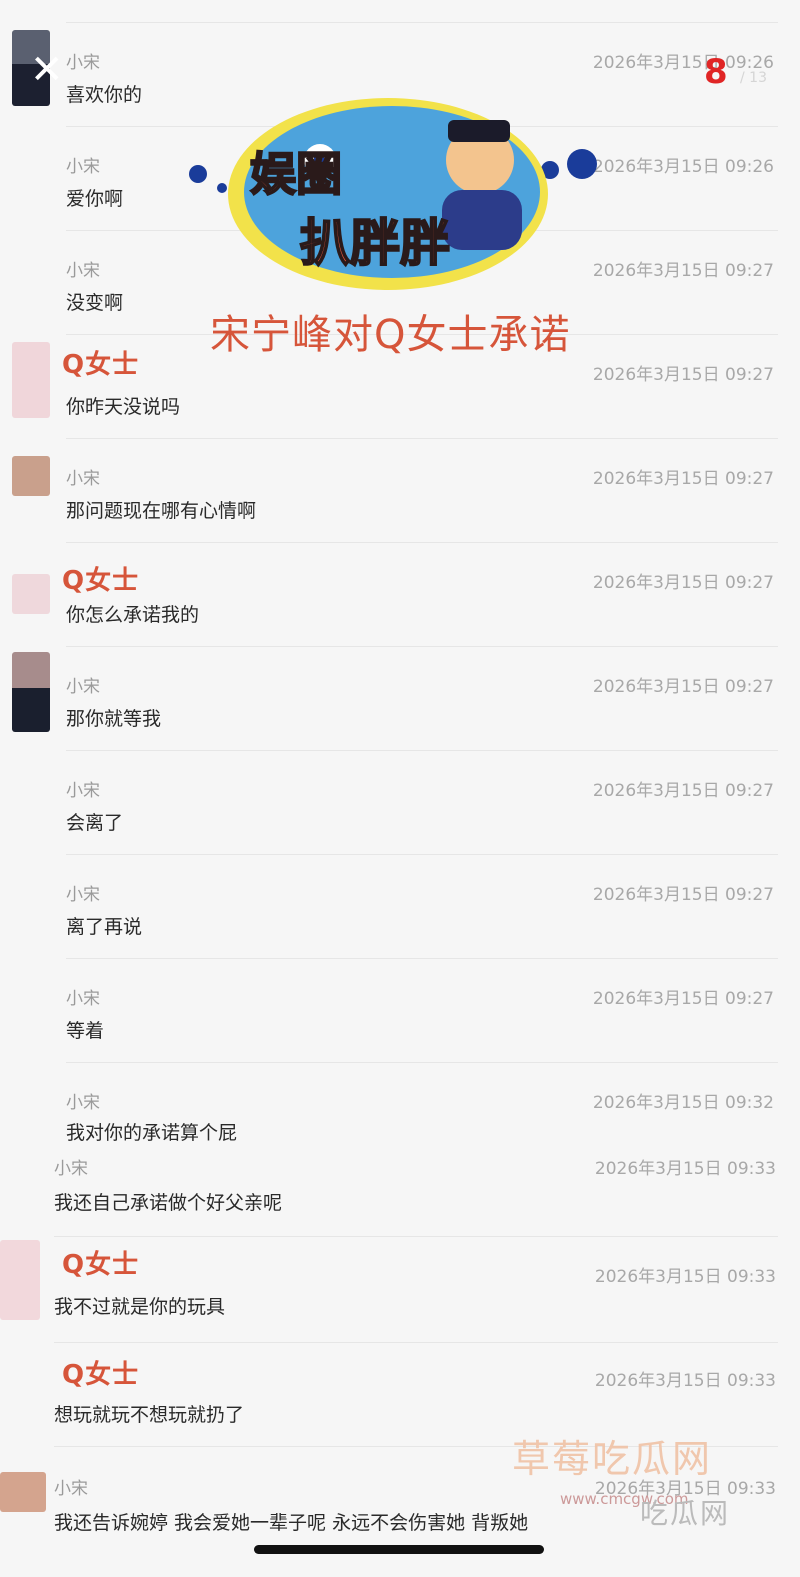  I want to click on message-text: 那问题现在哪有心情啊, so click(161, 511).